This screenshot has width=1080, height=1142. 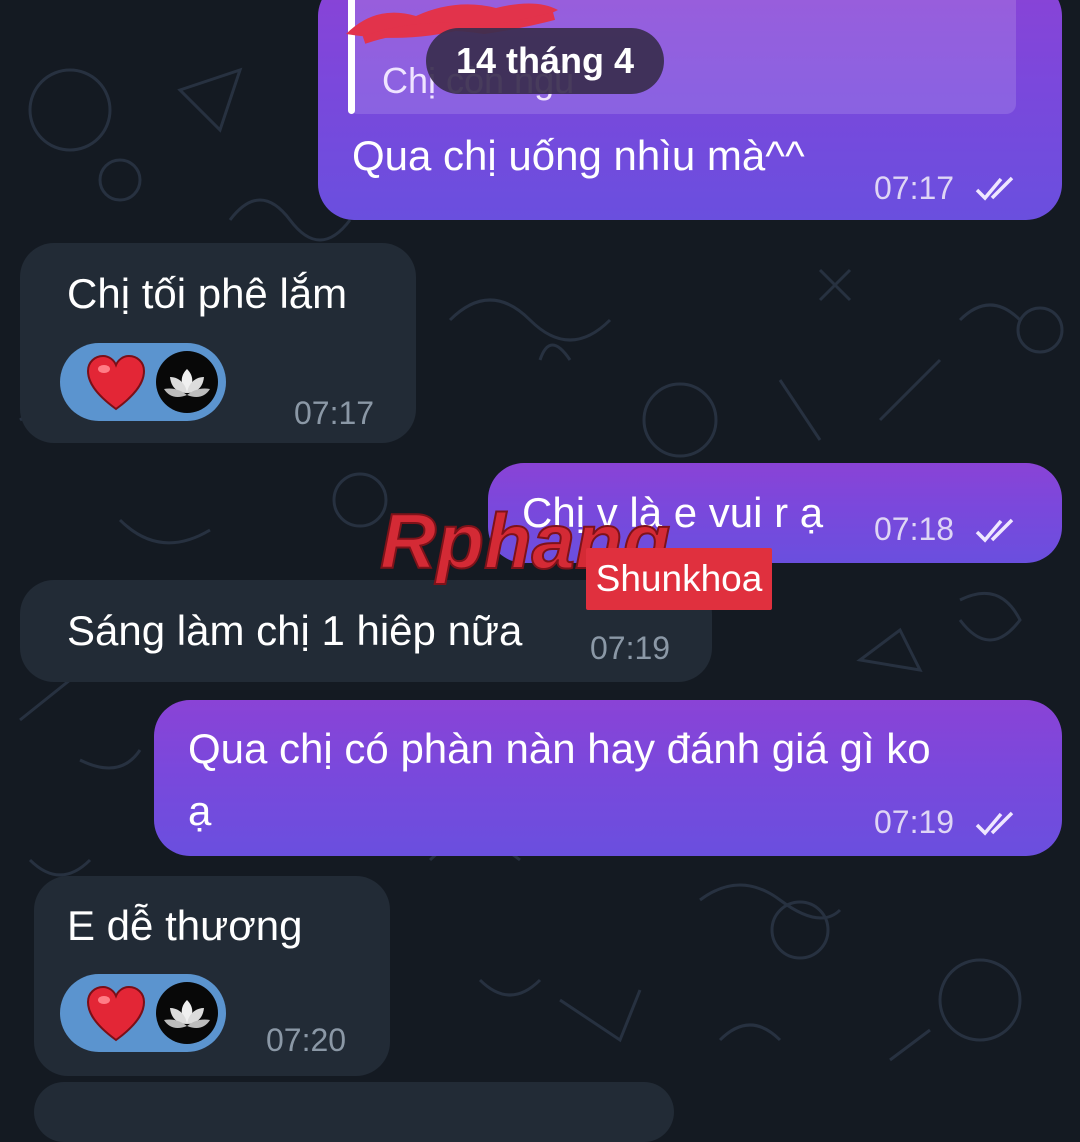 I want to click on message-time: 07:18, so click(x=914, y=529).